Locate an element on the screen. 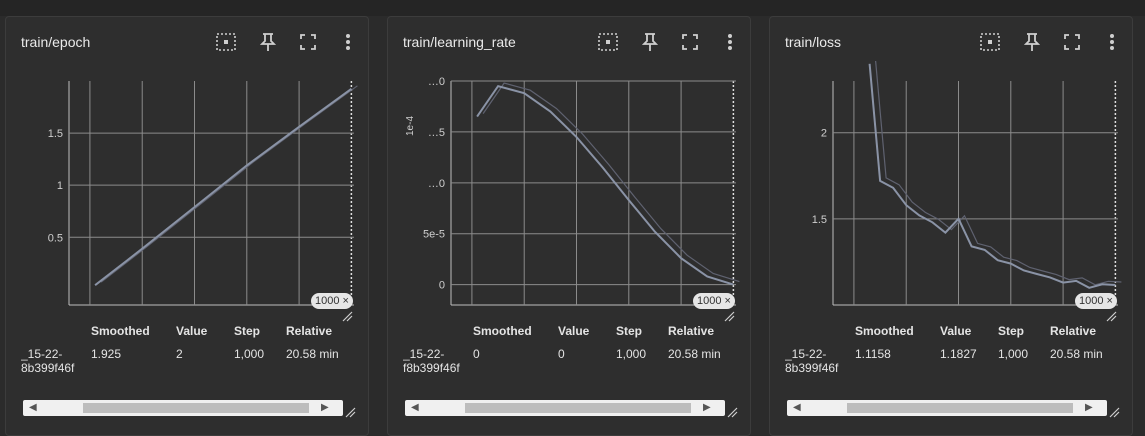  card-title: train/loss is located at coordinates (813, 42).